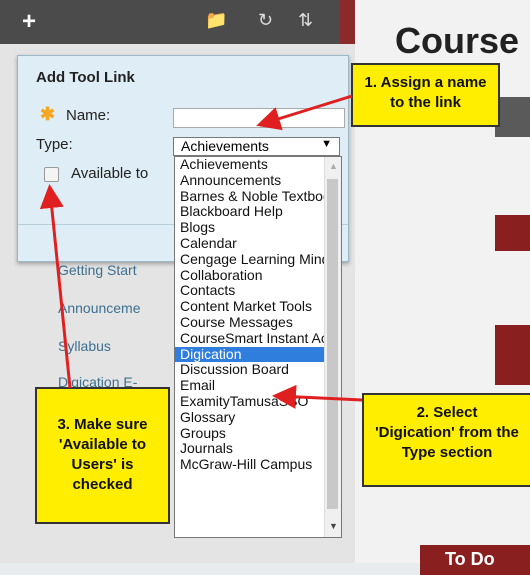 Image resolution: width=530 pixels, height=575 pixels. Describe the element at coordinates (97, 270) in the screenshot. I see `menu-link-getting-started: Getting Start` at that location.